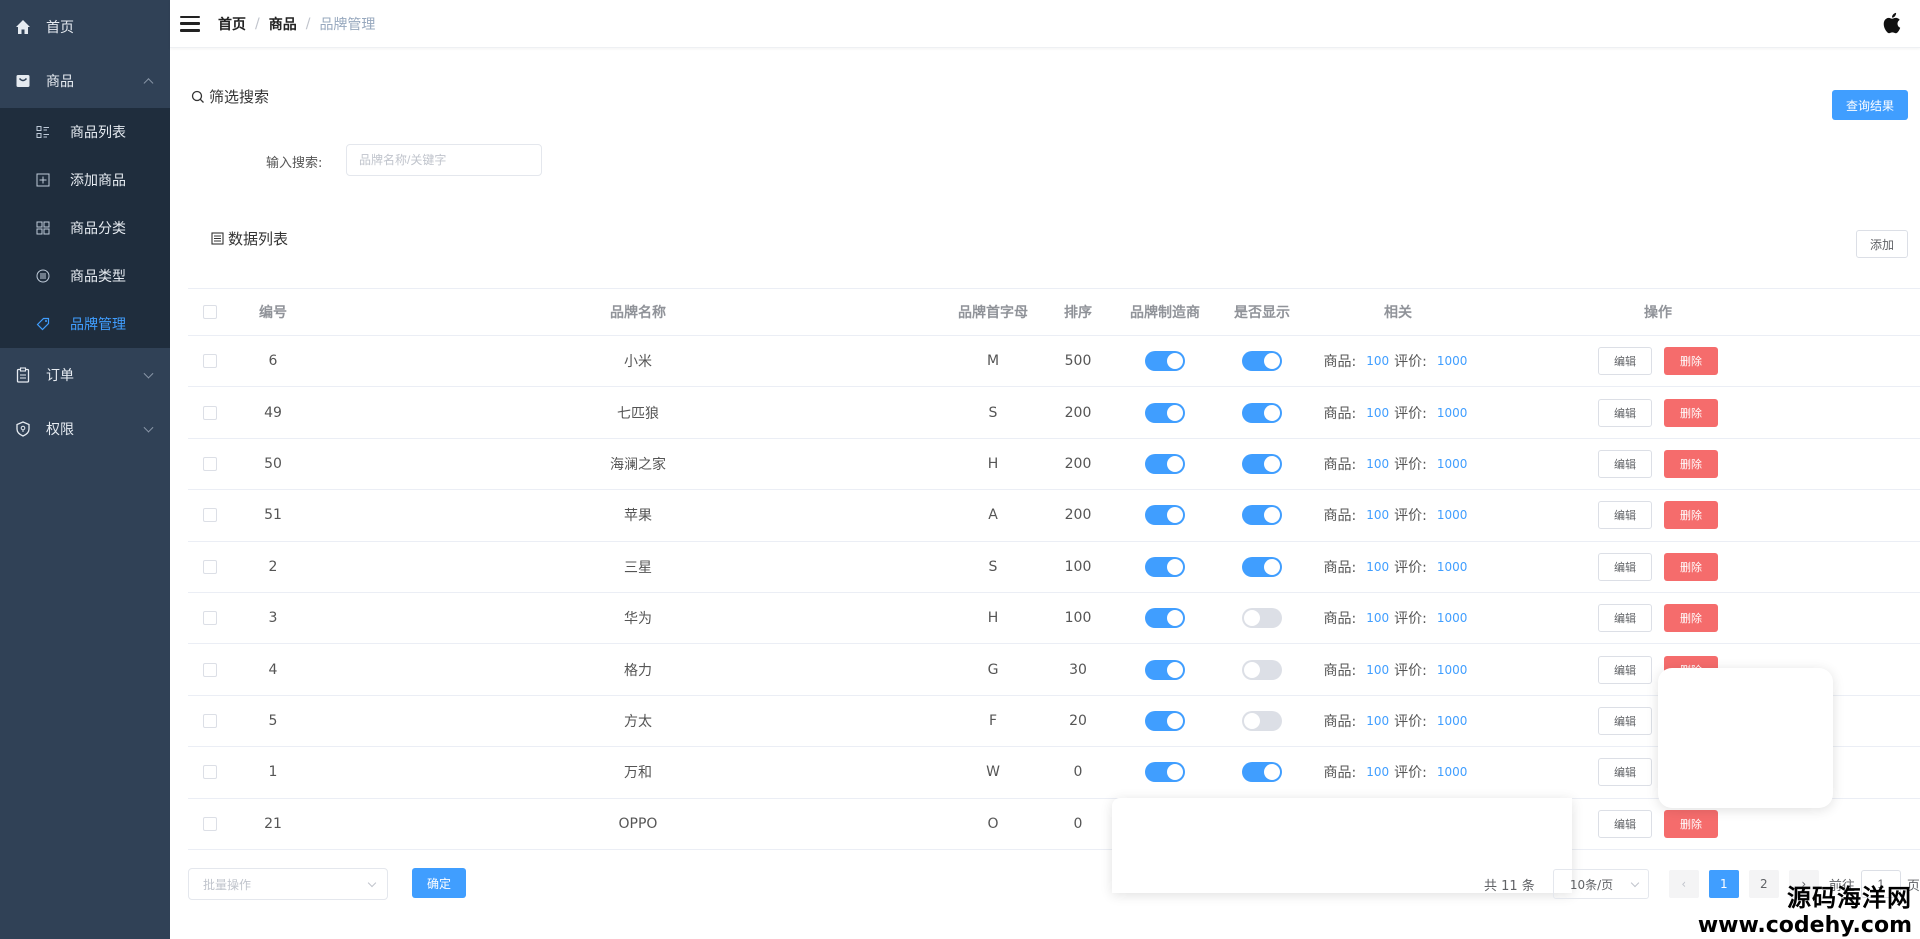  Describe the element at coordinates (1398, 313) in the screenshot. I see `col-header-related: 相关` at that location.